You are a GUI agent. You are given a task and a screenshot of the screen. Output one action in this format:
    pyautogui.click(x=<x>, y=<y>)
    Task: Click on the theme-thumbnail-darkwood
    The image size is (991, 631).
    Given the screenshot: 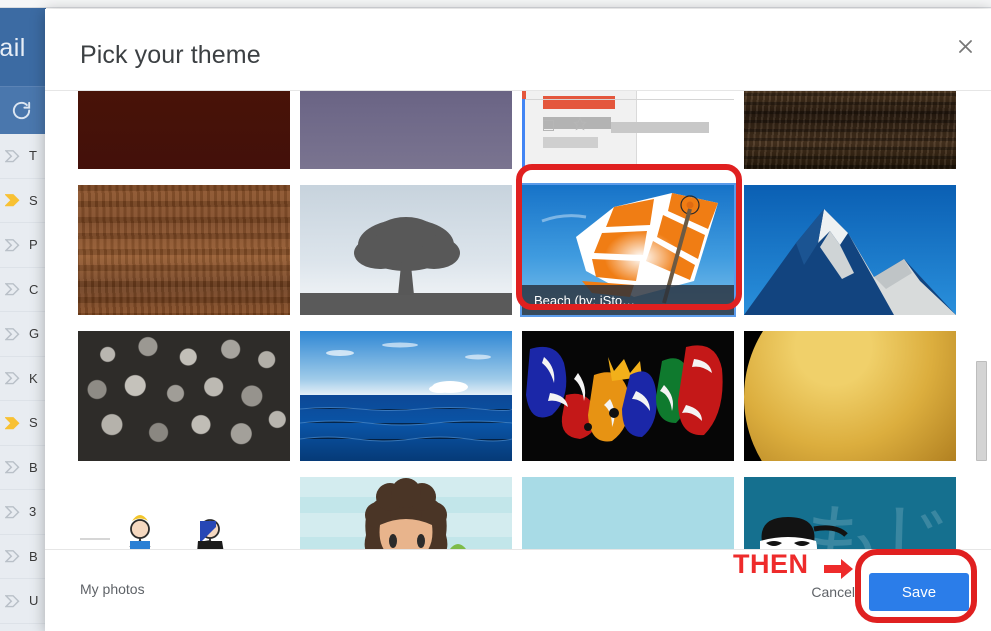 What is the action you would take?
    pyautogui.click(x=850, y=130)
    